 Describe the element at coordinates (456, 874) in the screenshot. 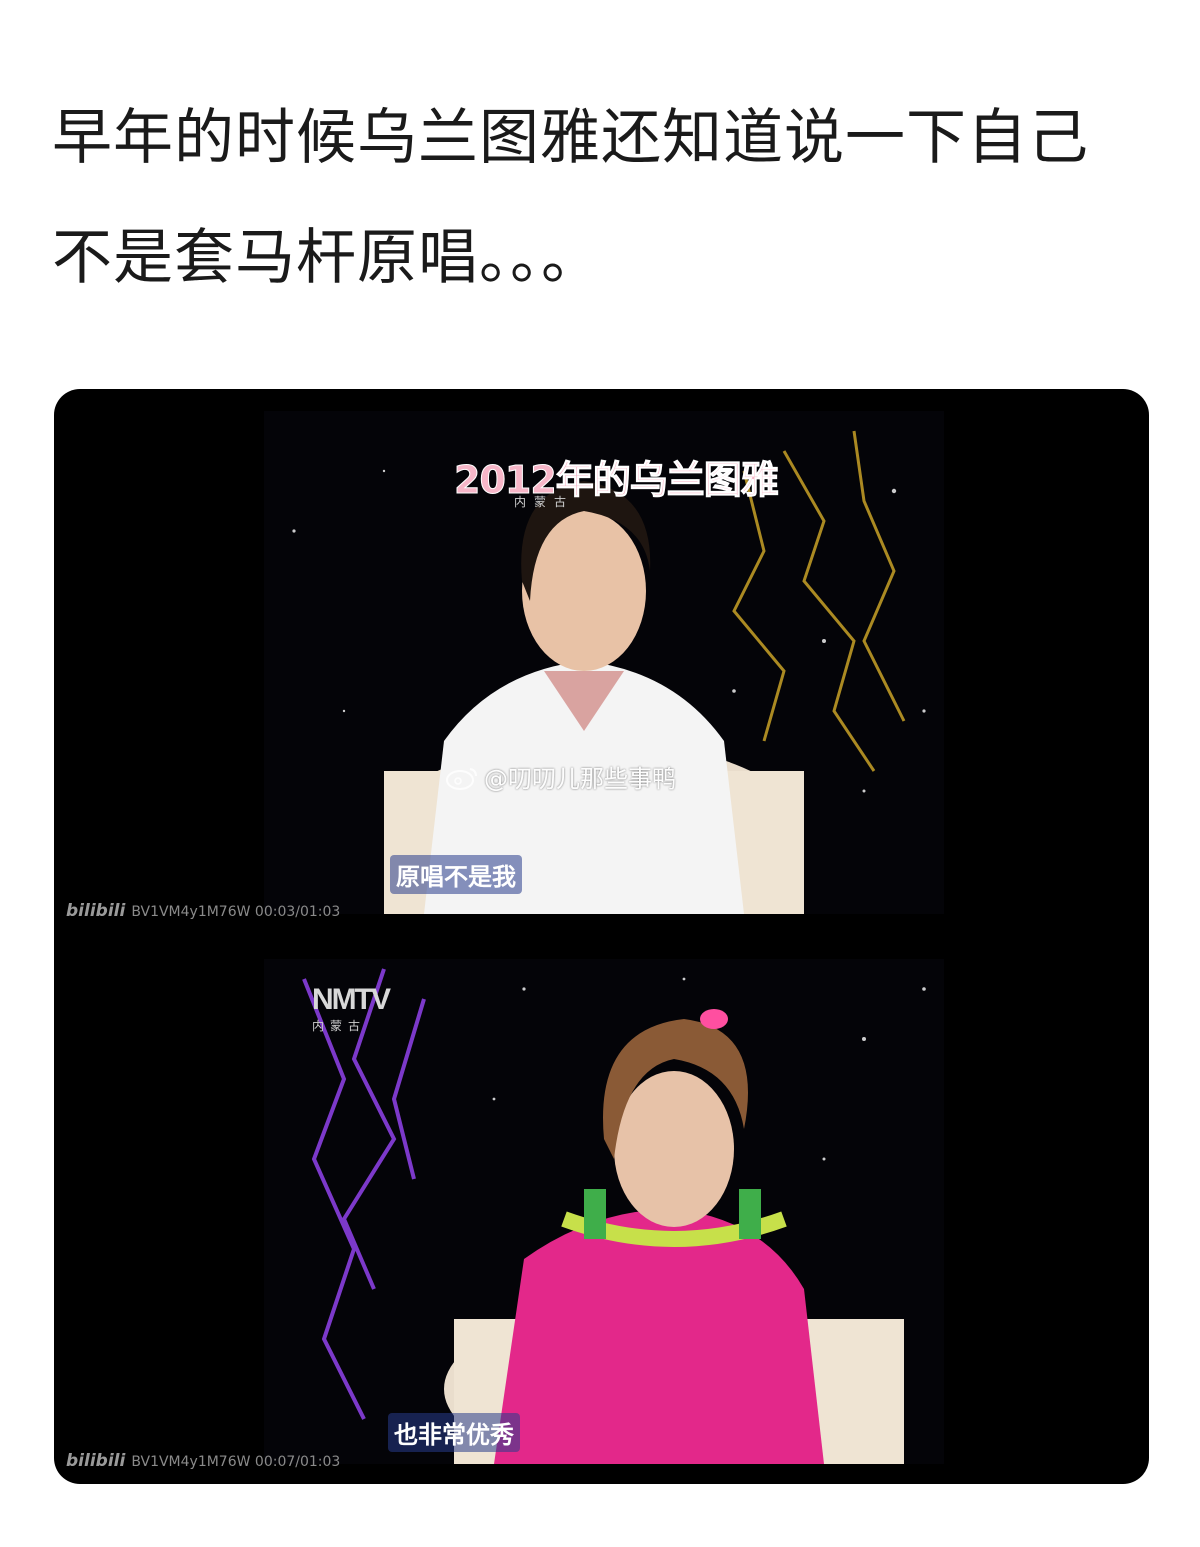

I see `video-subtitle: 原唱不是我` at that location.